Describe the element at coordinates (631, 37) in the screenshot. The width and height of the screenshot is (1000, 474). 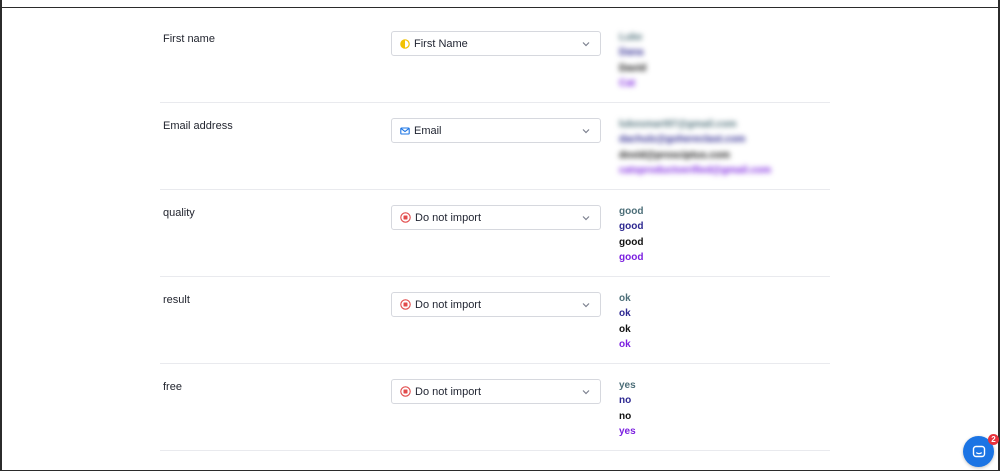
I see `sample-value: Luke` at that location.